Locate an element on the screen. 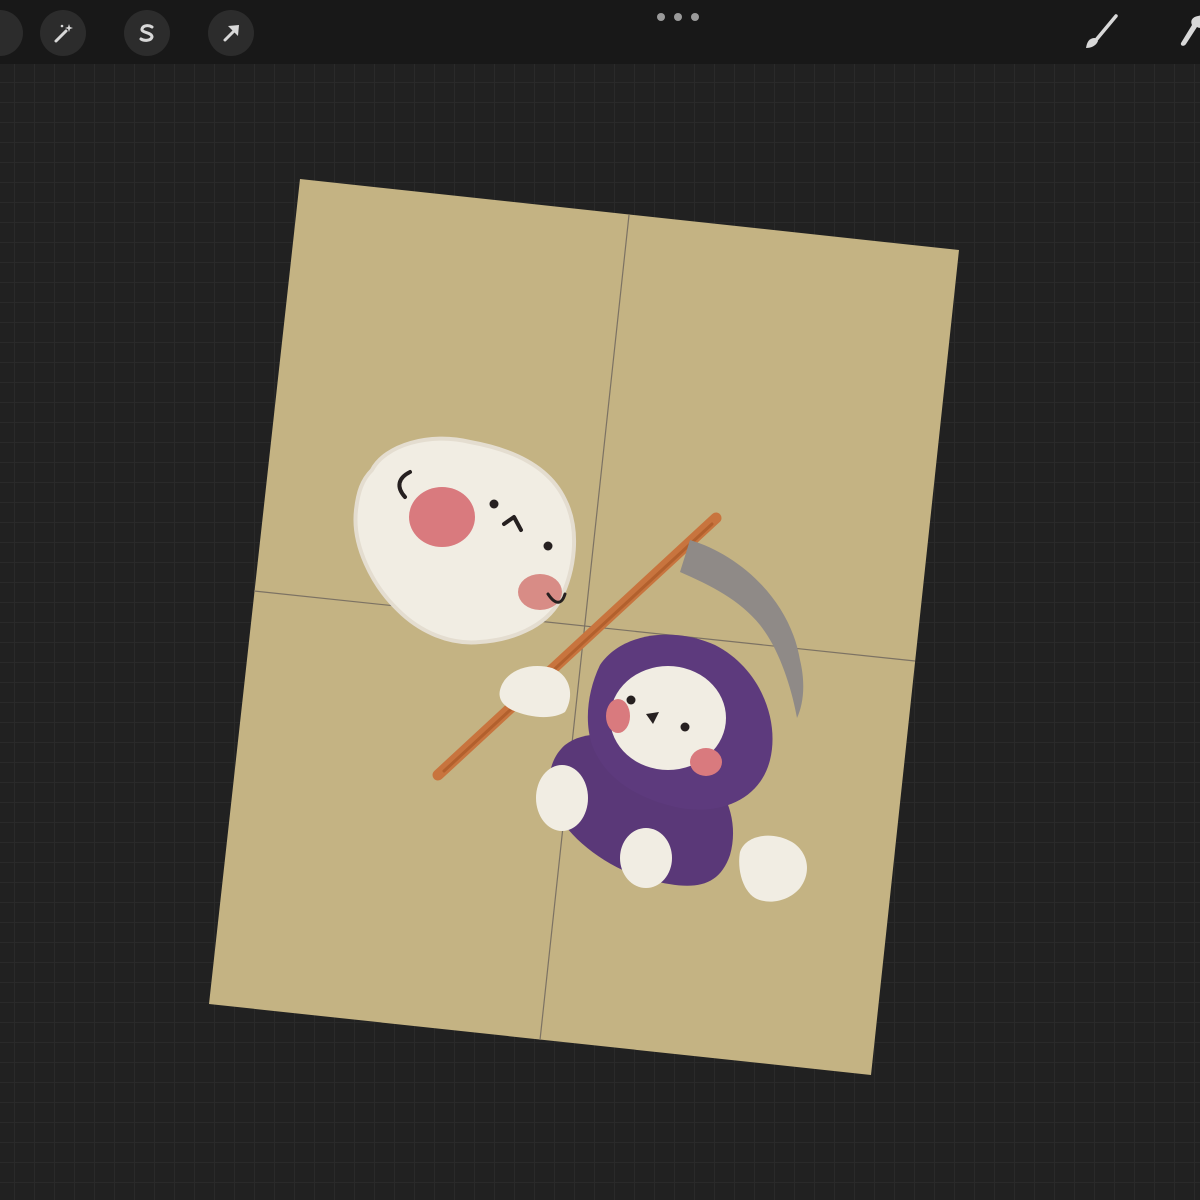 This screenshot has width=1200, height=1200. selection-s-icon is located at coordinates (146, 33).